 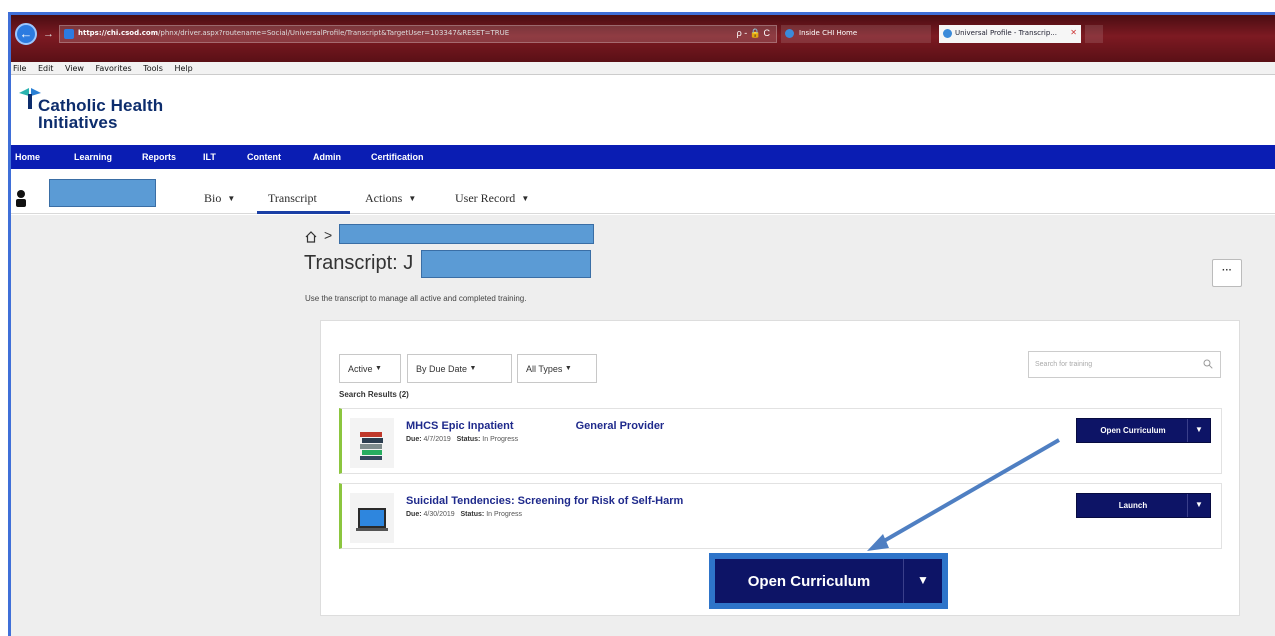 What do you see at coordinates (1143, 505) in the screenshot?
I see `launch-button: Launch ▼` at bounding box center [1143, 505].